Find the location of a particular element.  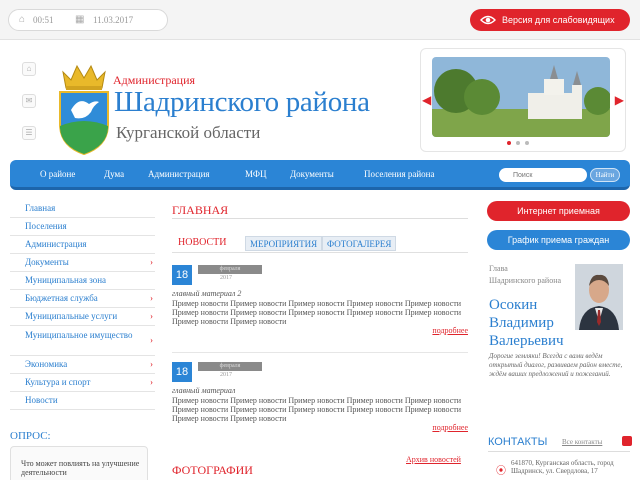

contacts-expand-icon is located at coordinates (627, 441).